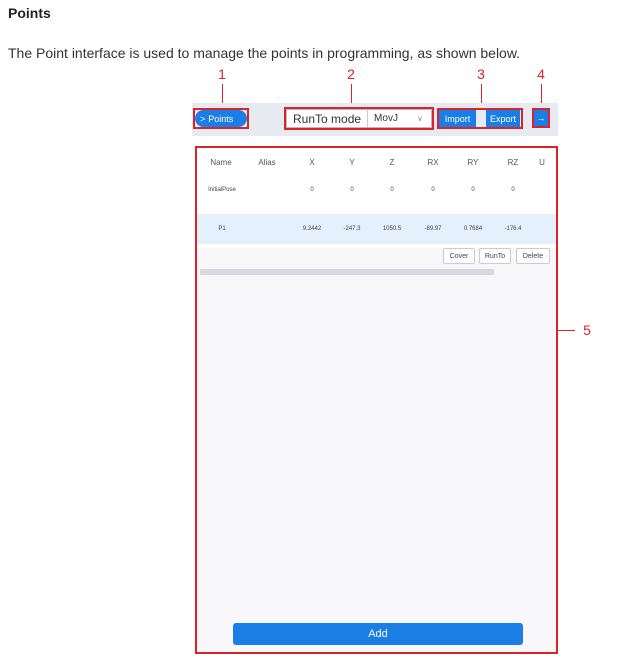 This screenshot has height=663, width=624. What do you see at coordinates (433, 162) in the screenshot?
I see `col-rx: RX` at bounding box center [433, 162].